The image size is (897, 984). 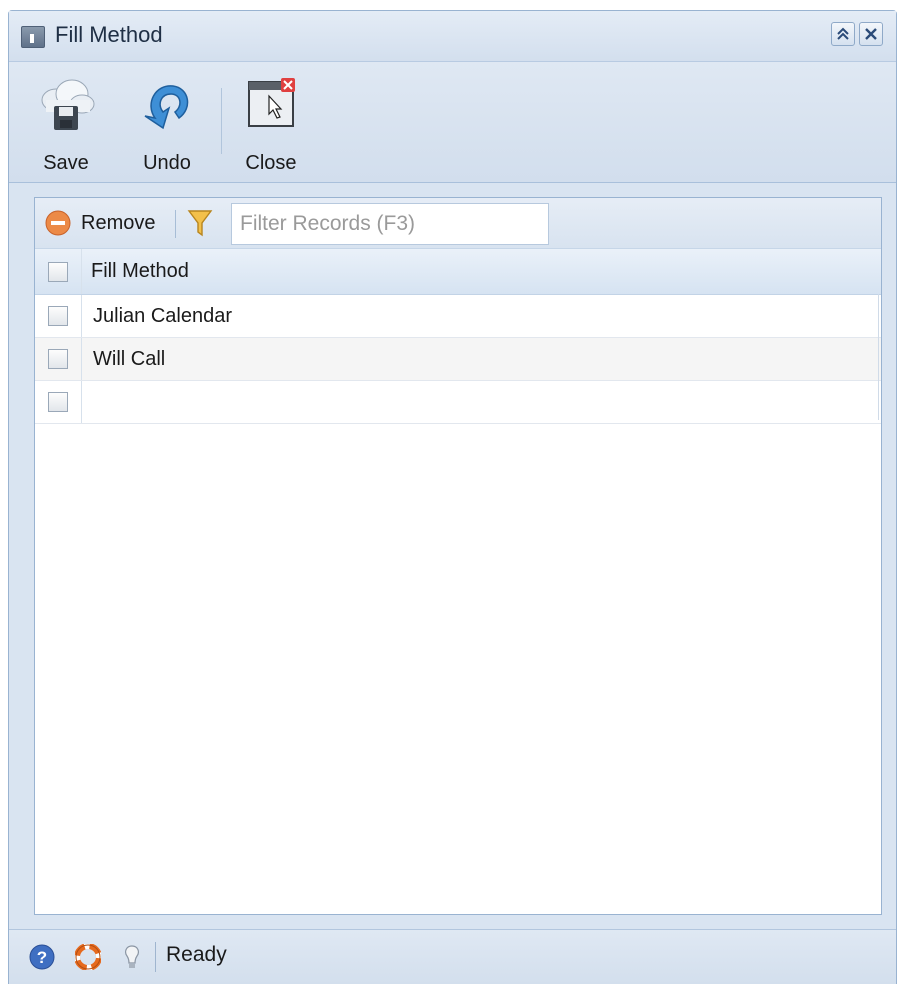 What do you see at coordinates (196, 954) in the screenshot?
I see `status-text: Ready` at bounding box center [196, 954].